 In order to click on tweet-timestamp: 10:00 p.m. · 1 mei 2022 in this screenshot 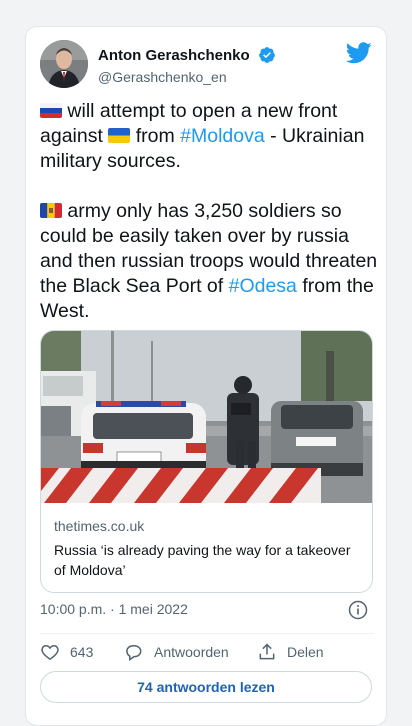, I will do `click(114, 609)`.